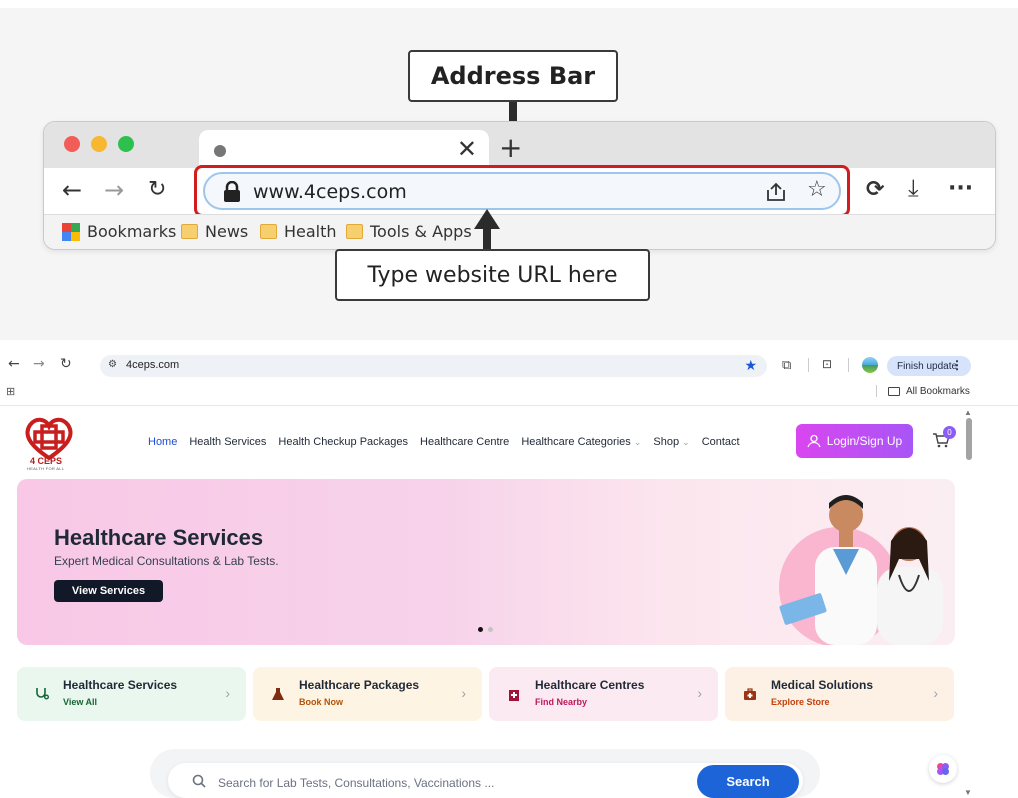 This screenshot has width=1018, height=798. I want to click on bookmark-star-icon: ★, so click(750, 365).